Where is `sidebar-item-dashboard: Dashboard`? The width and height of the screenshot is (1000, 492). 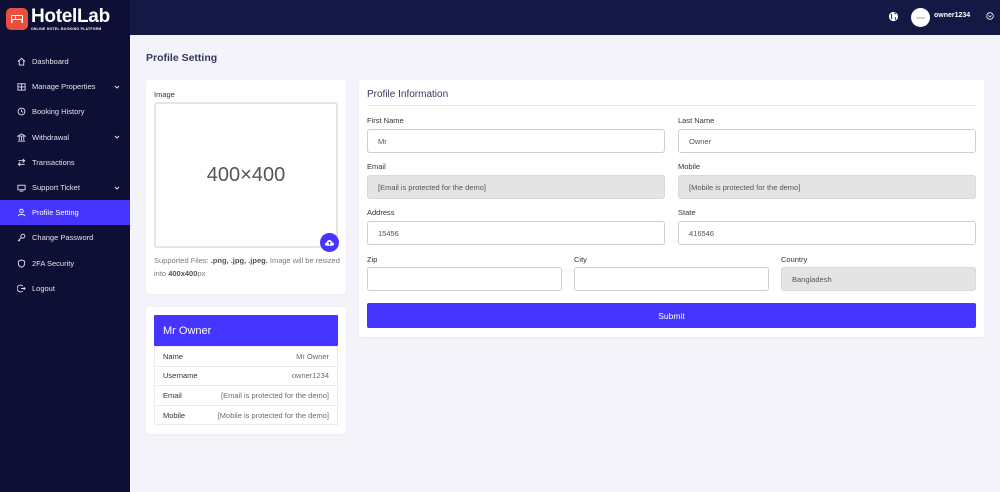 sidebar-item-dashboard: Dashboard is located at coordinates (65, 61).